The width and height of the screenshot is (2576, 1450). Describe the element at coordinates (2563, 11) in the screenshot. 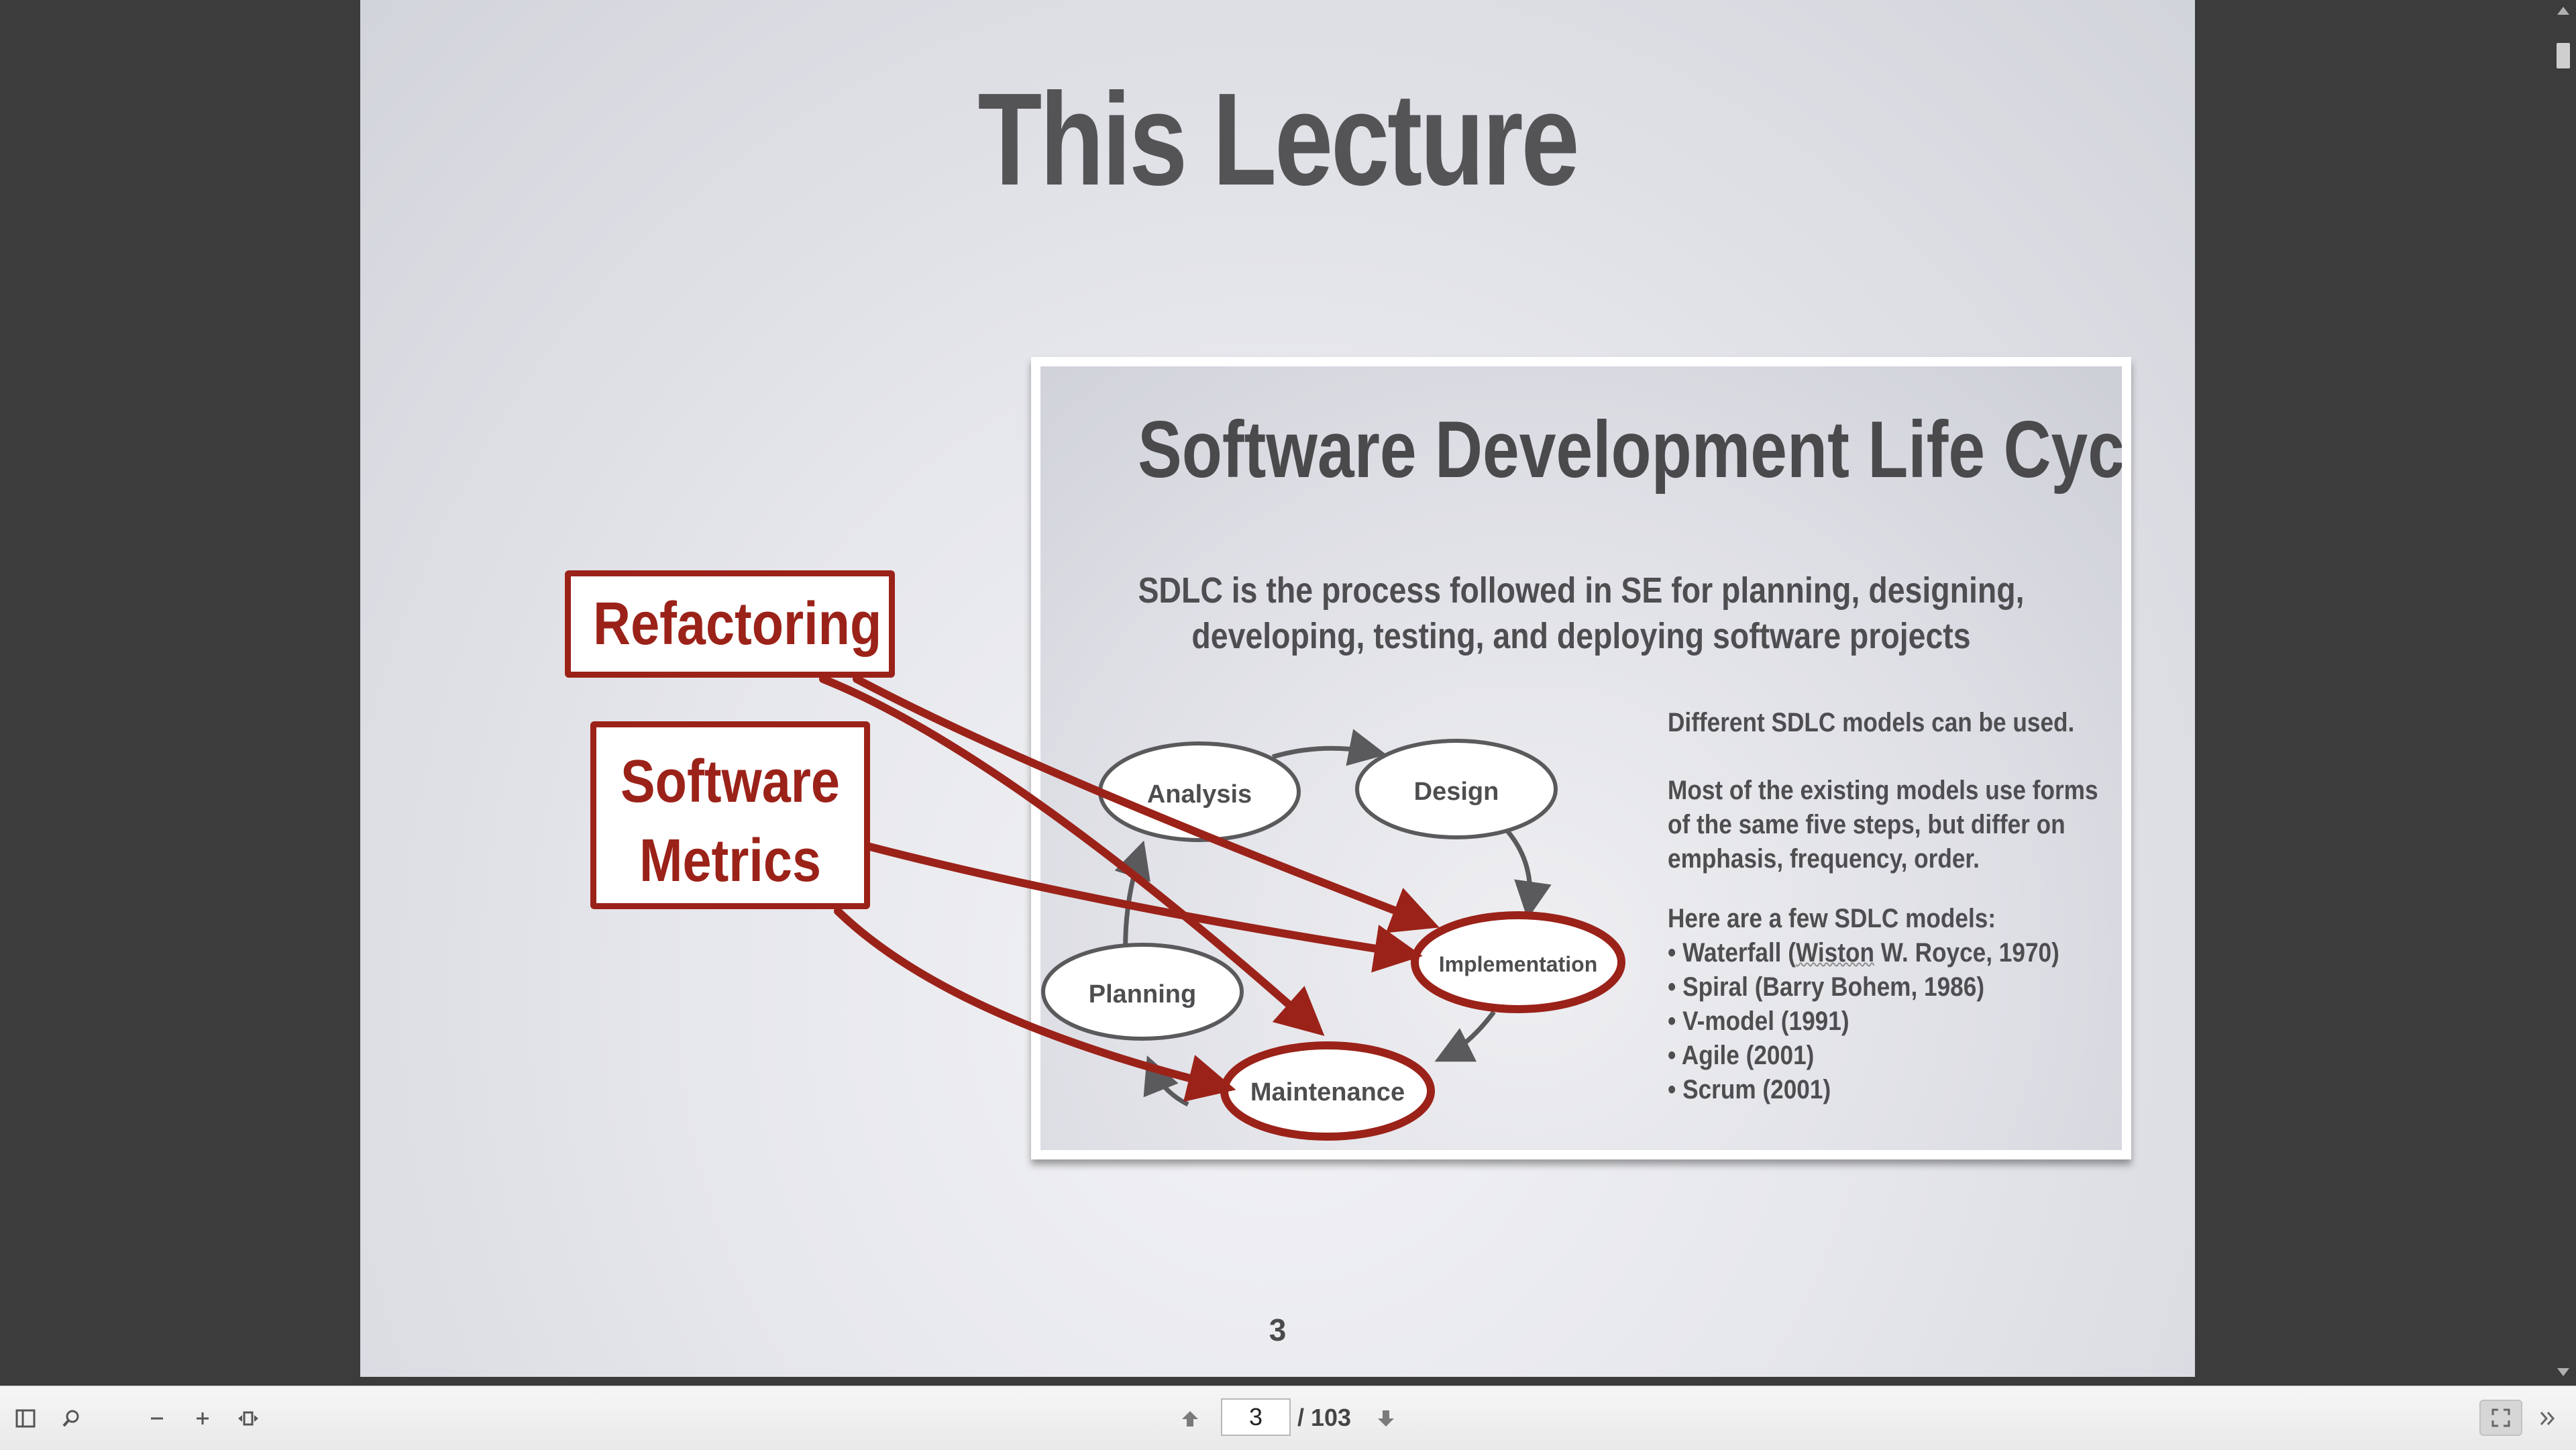

I see `scroll-up-icon` at that location.